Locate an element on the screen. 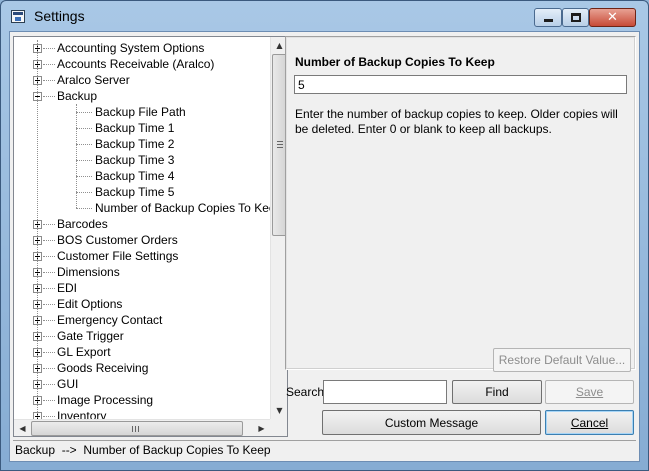 Image resolution: width=649 pixels, height=471 pixels. window-title: Settings is located at coordinates (59, 16).